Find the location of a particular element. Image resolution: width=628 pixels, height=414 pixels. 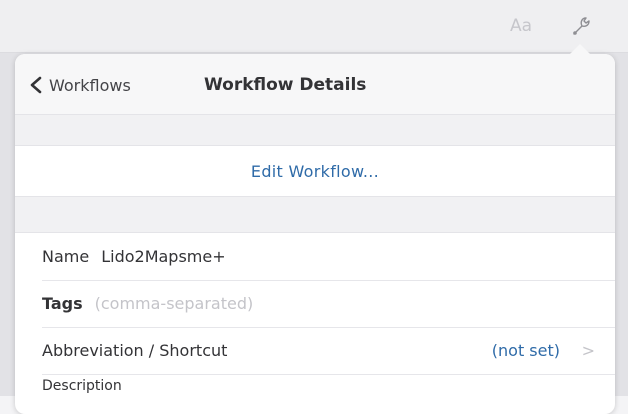

page-title: Workflow Details is located at coordinates (285, 85).